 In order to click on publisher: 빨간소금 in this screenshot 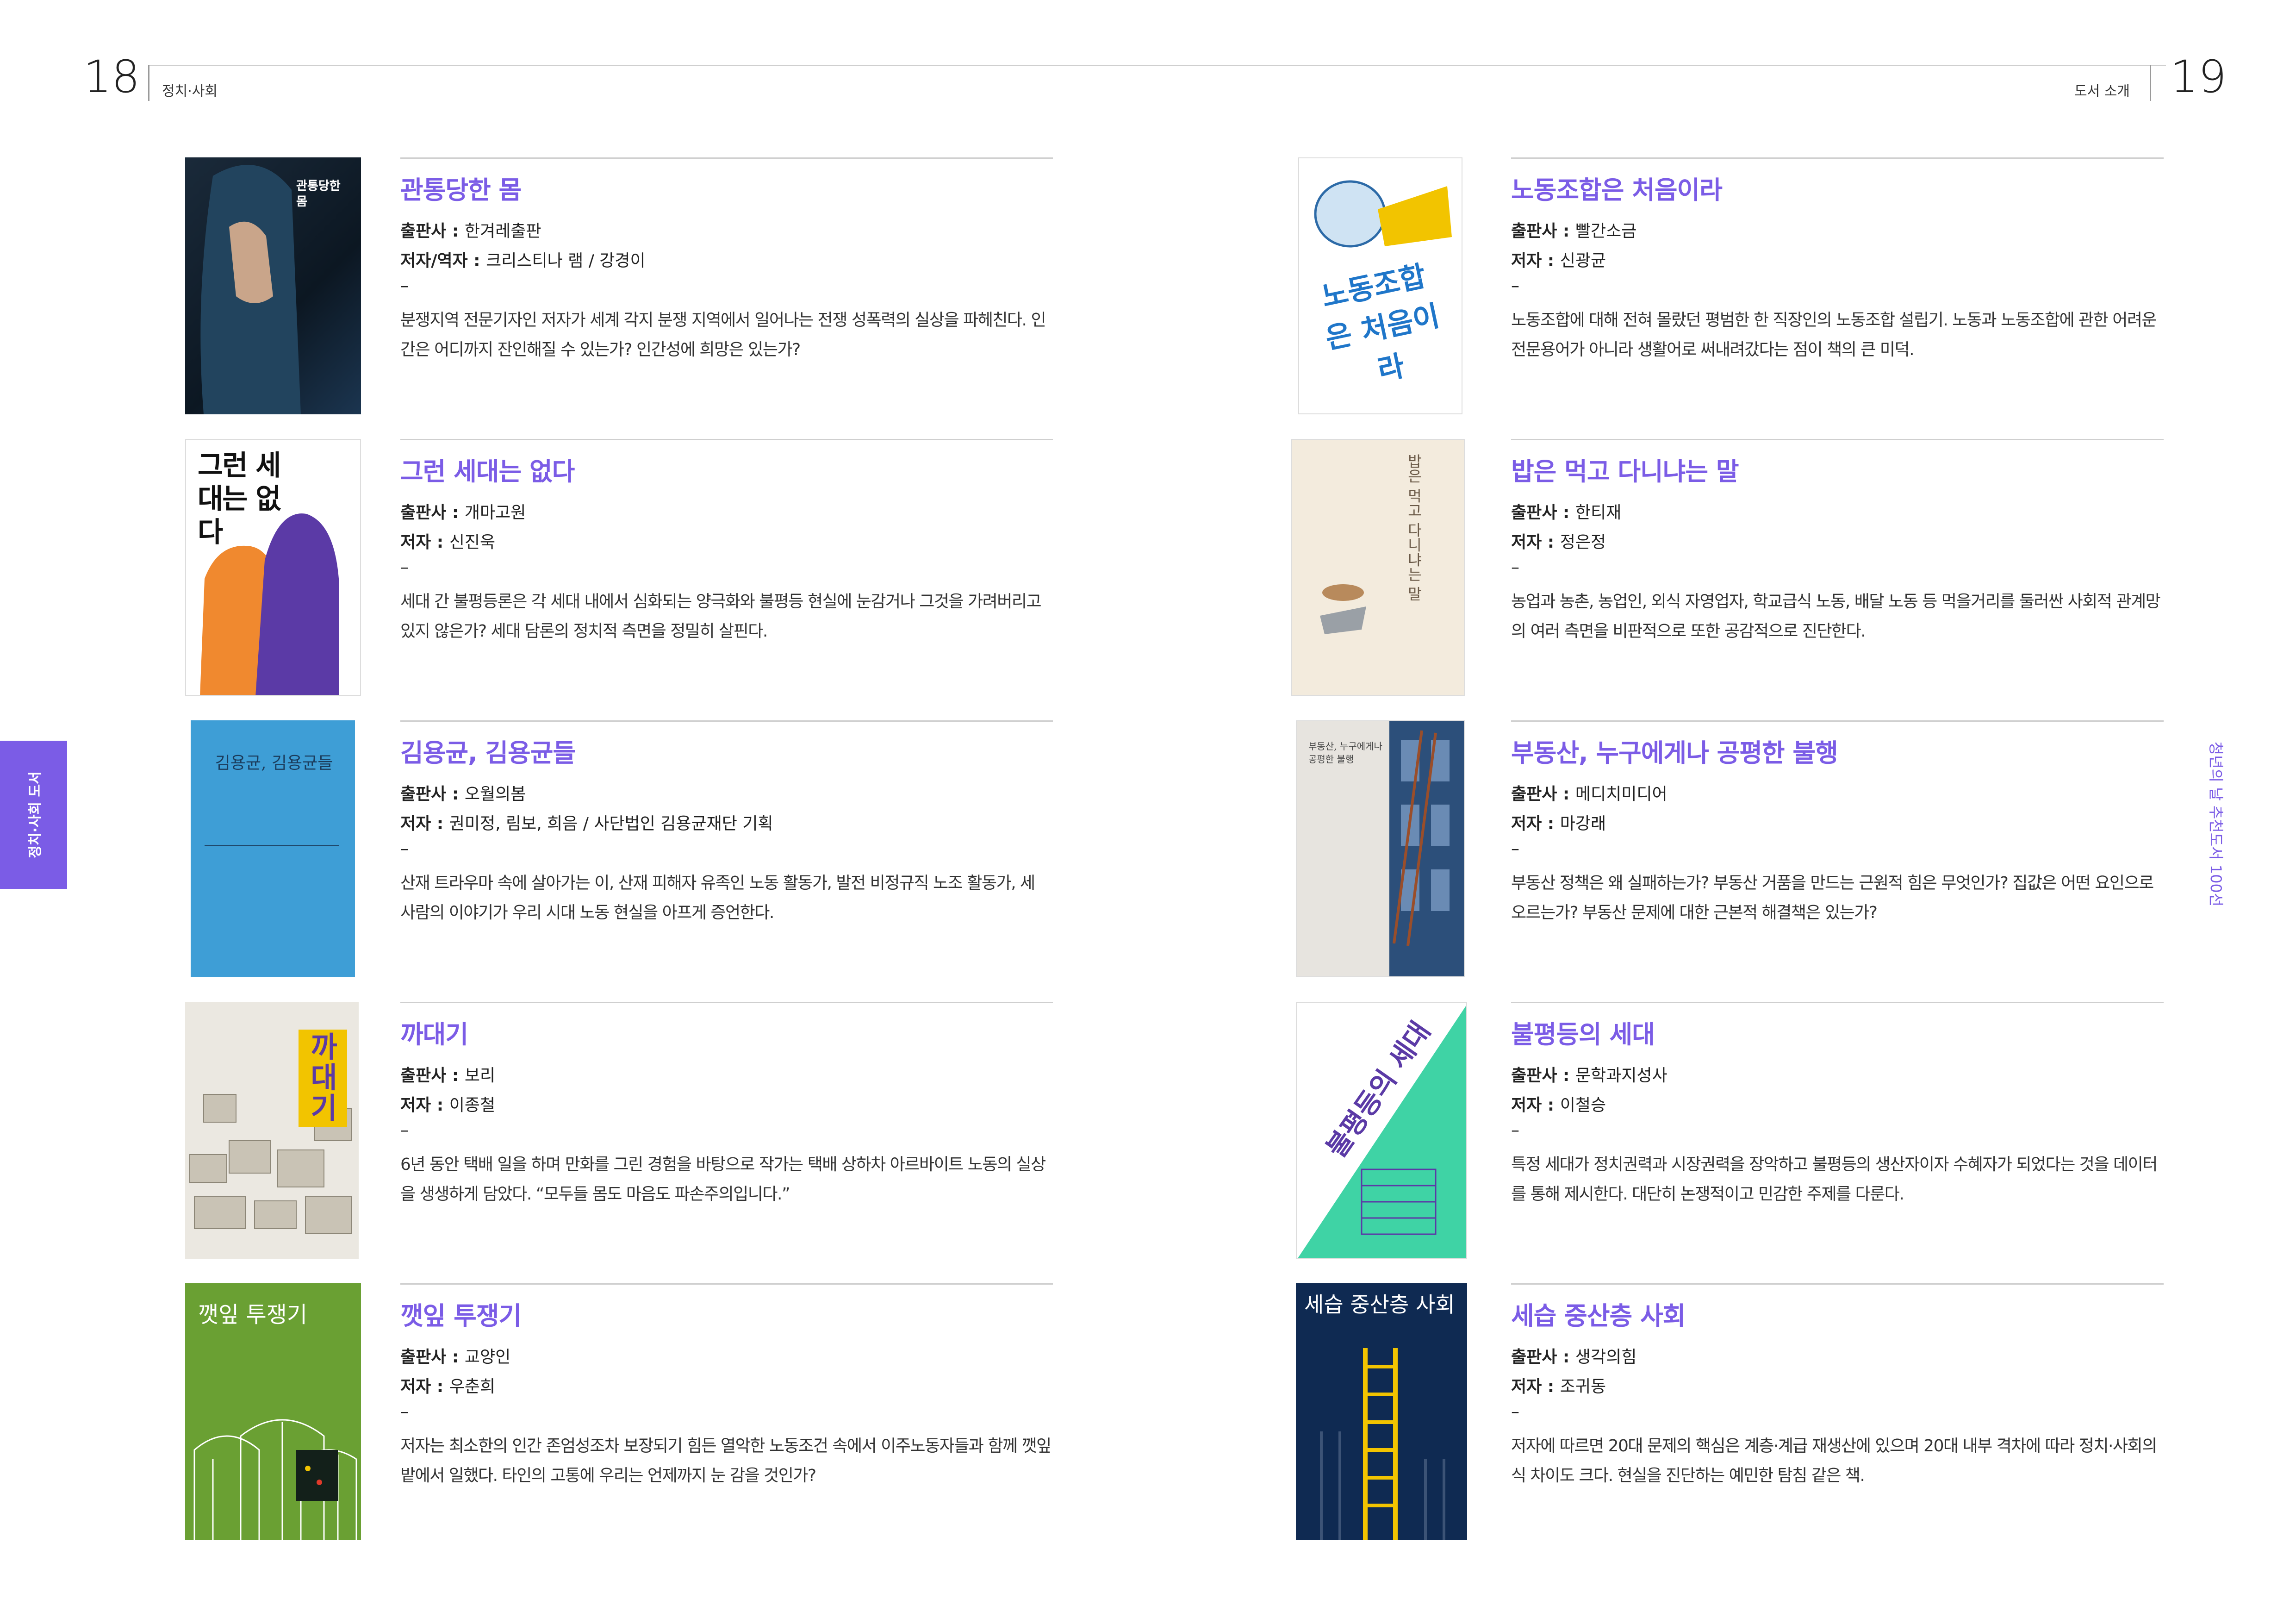, I will do `click(1606, 231)`.